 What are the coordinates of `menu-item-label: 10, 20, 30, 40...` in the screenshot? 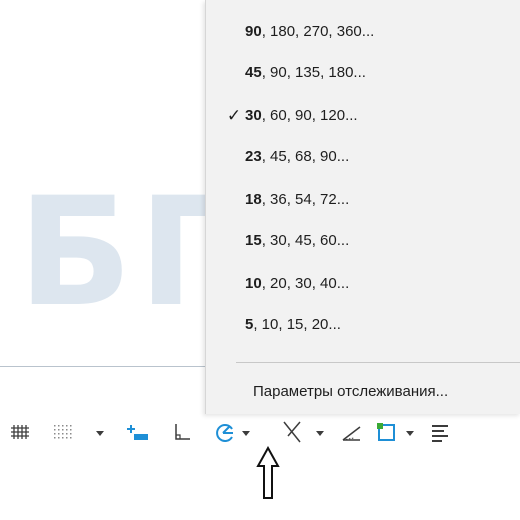 It's located at (297, 283).